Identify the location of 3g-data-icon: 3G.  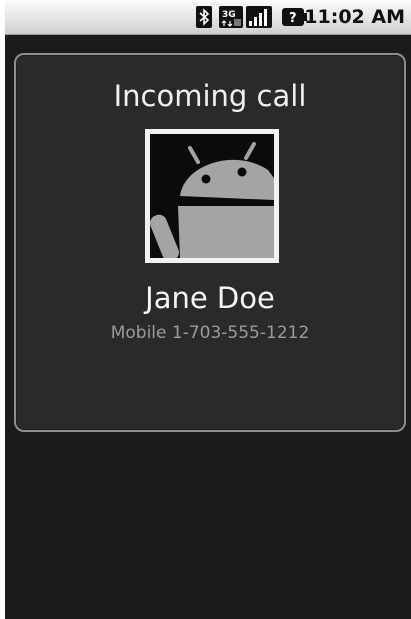
(231, 17).